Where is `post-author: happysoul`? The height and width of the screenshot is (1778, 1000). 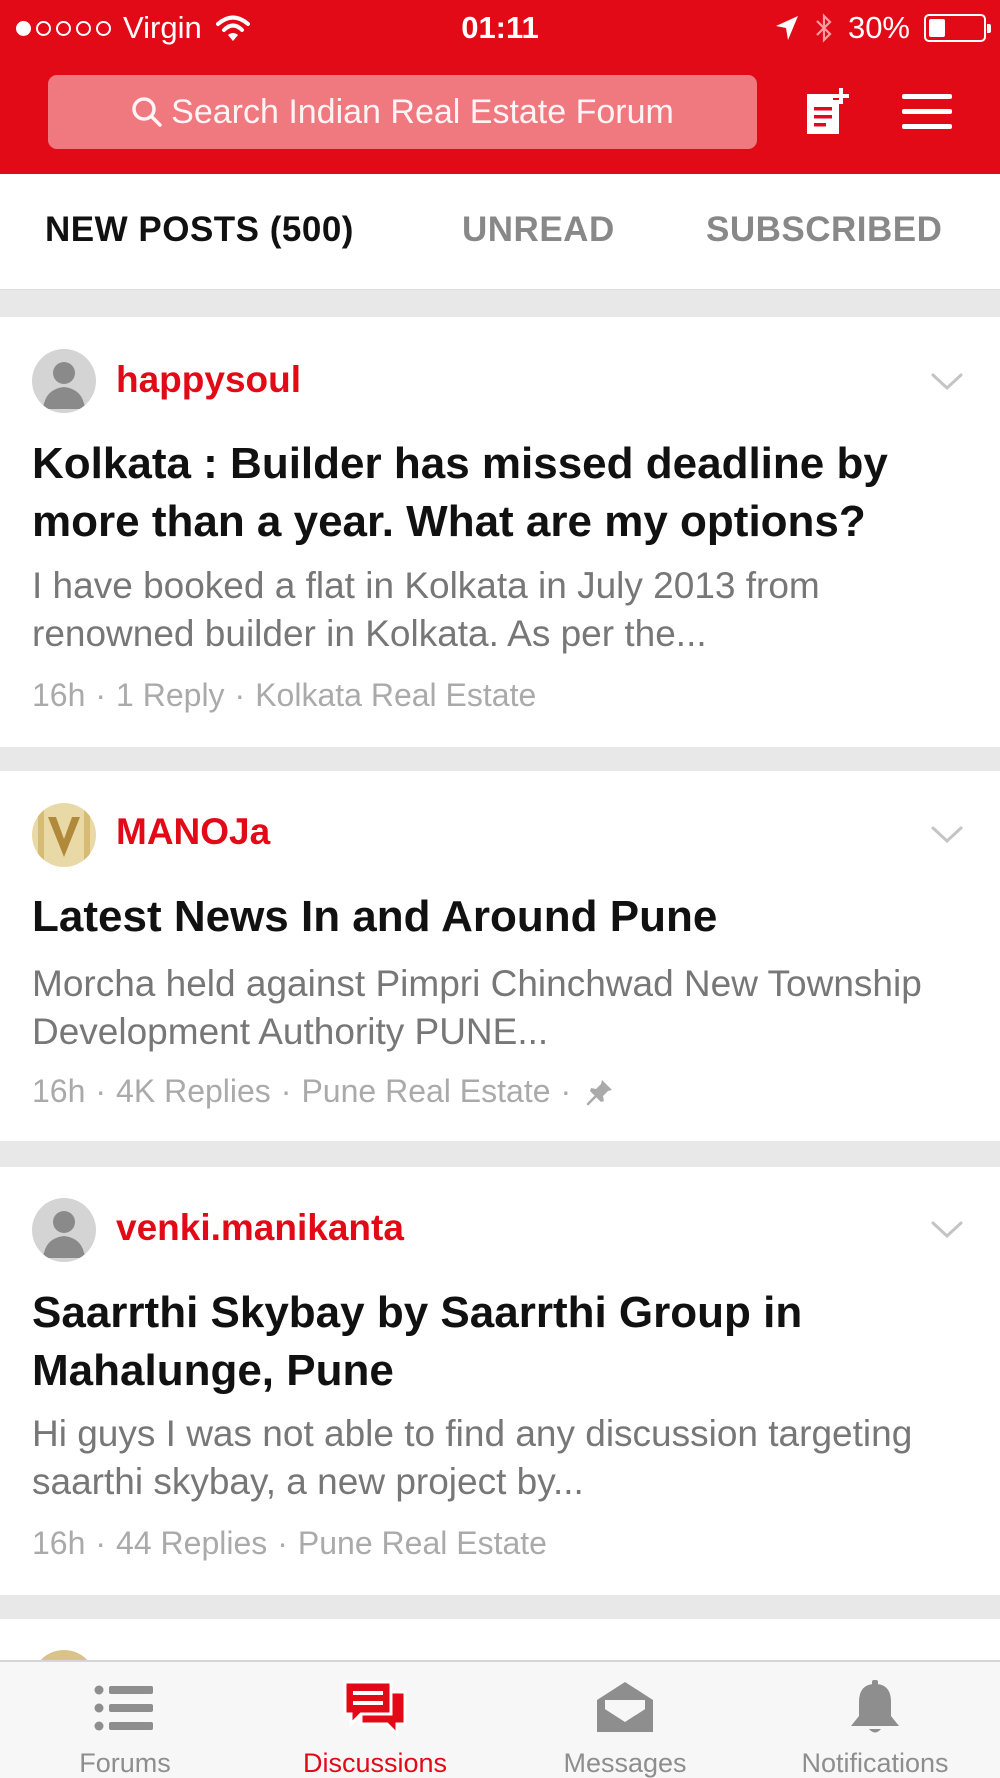
post-author: happysoul is located at coordinates (208, 380).